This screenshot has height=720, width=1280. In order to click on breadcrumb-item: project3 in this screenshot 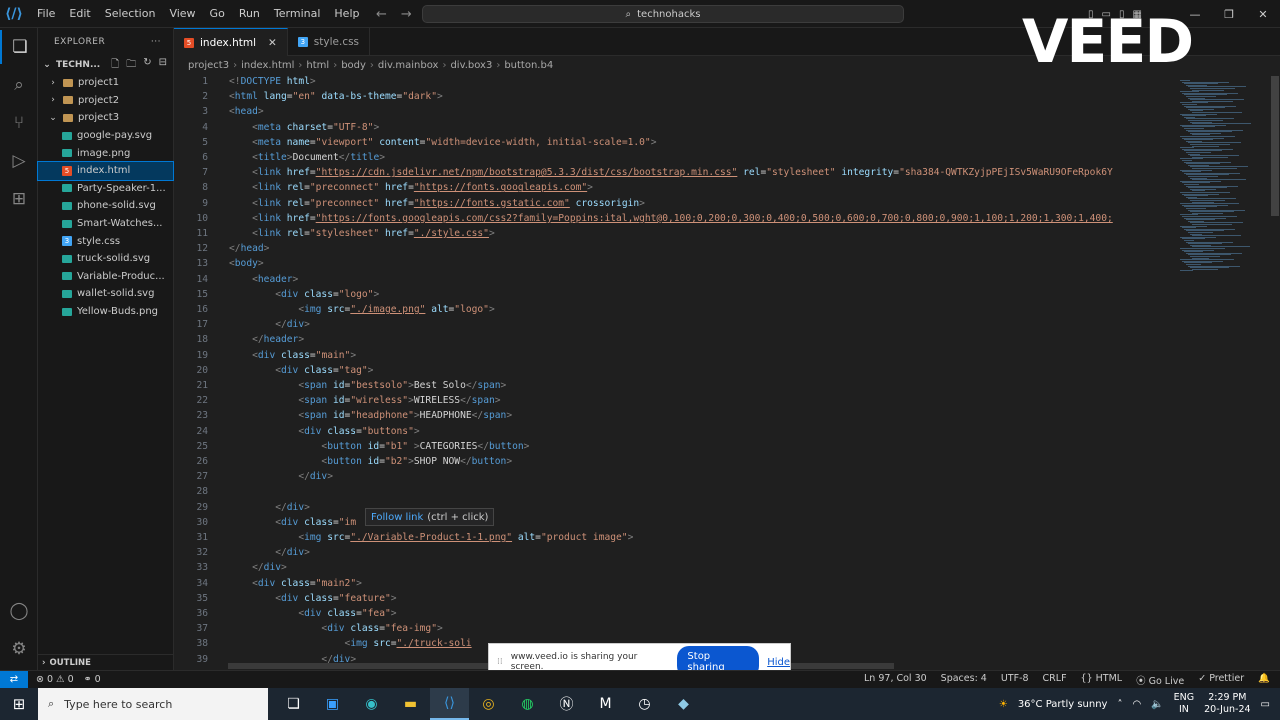, I will do `click(208, 65)`.